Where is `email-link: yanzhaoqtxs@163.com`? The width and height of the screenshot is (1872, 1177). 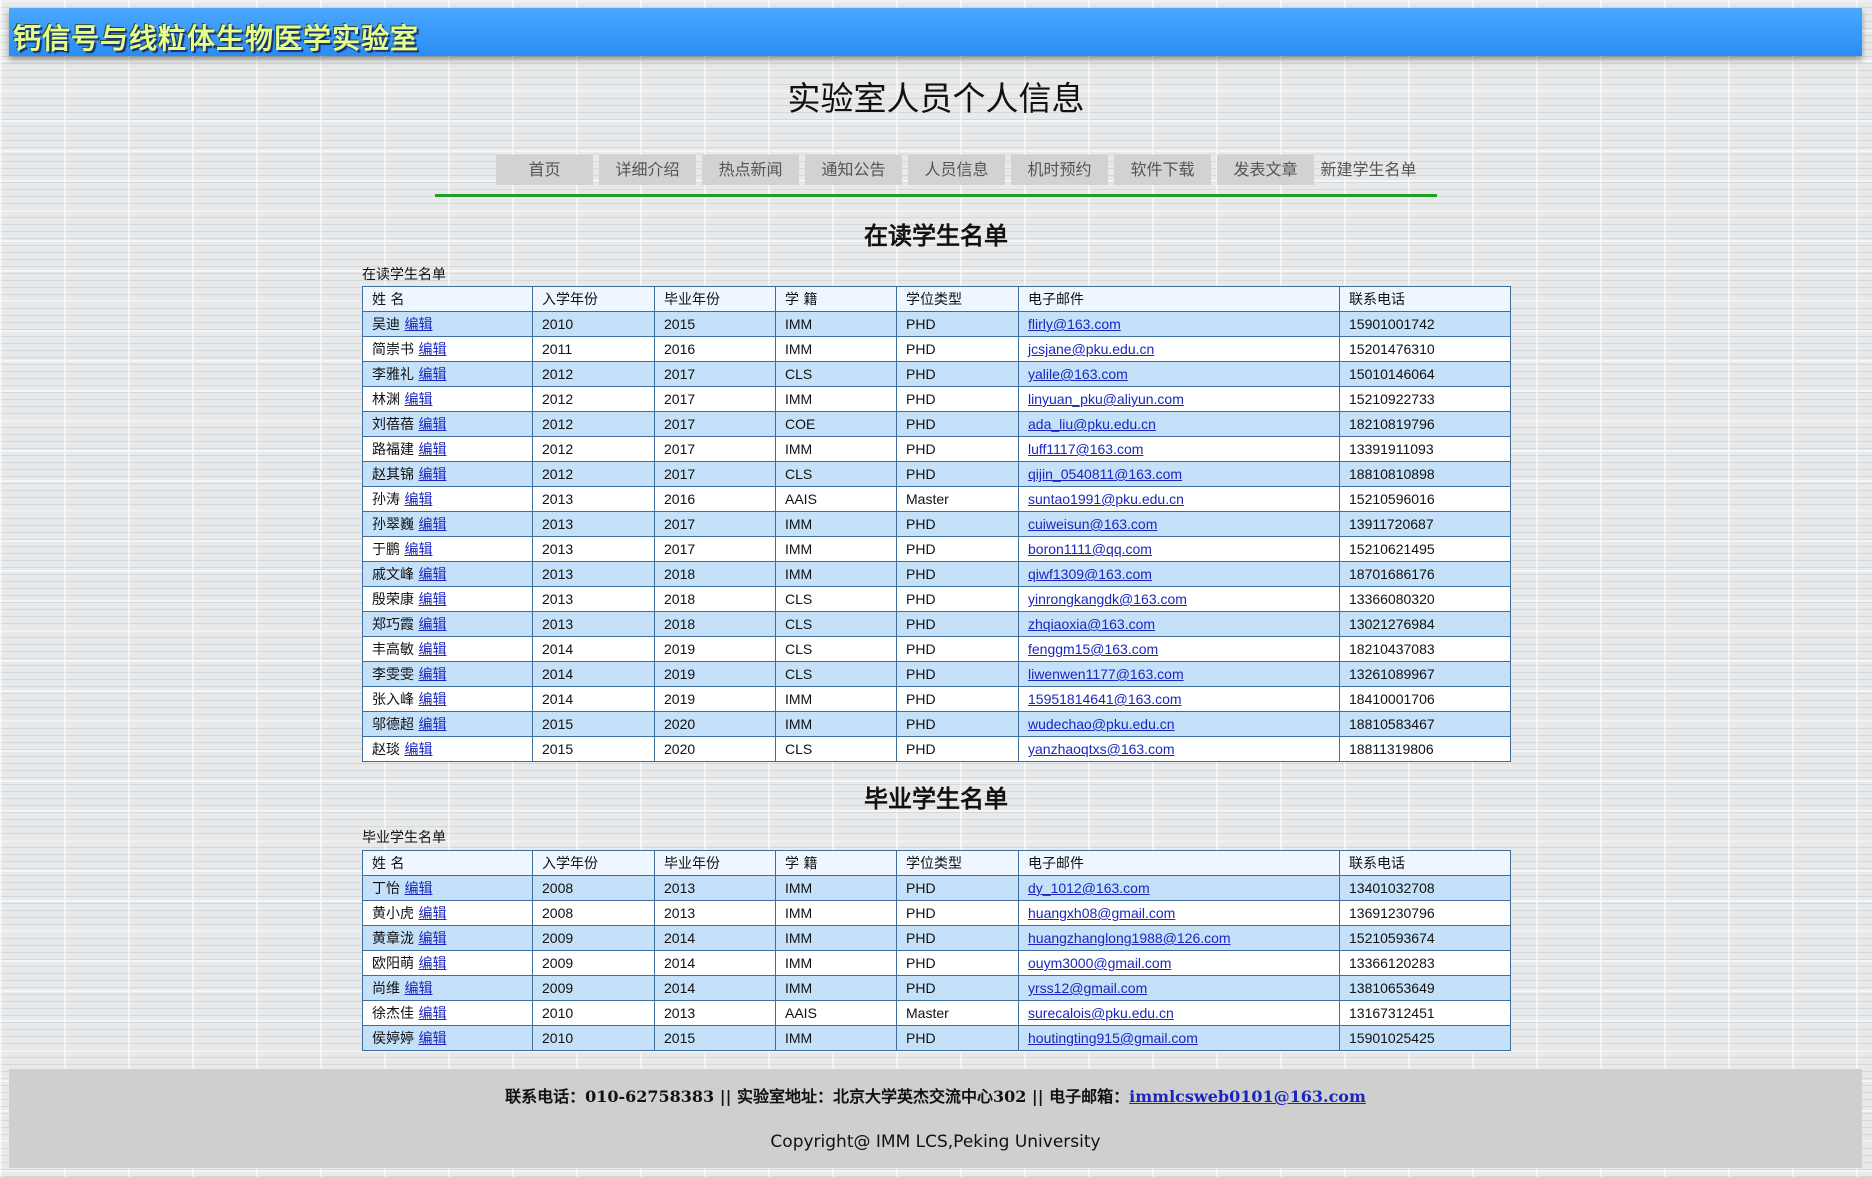
email-link: yanzhaoqtxs@163.com is located at coordinates (1101, 749).